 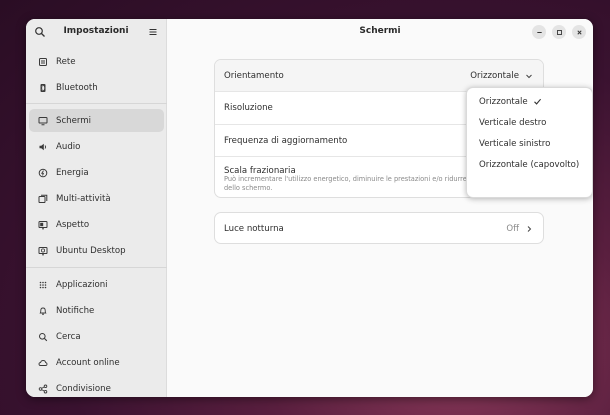 I want to click on sidebar-title: Impostazioni, so click(x=96, y=31).